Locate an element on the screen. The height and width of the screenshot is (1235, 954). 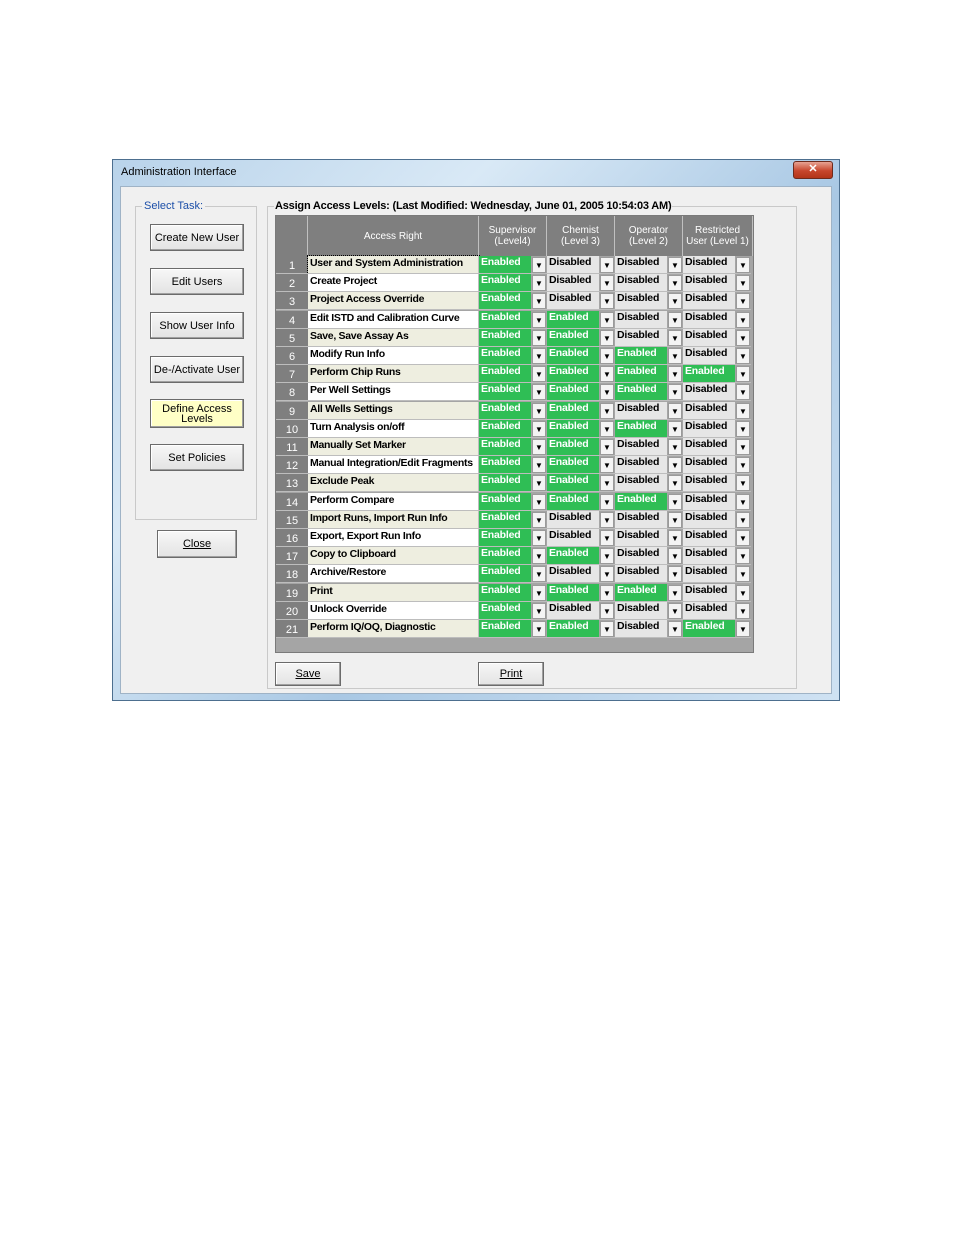
window-close-button: ✕ is located at coordinates (813, 170).